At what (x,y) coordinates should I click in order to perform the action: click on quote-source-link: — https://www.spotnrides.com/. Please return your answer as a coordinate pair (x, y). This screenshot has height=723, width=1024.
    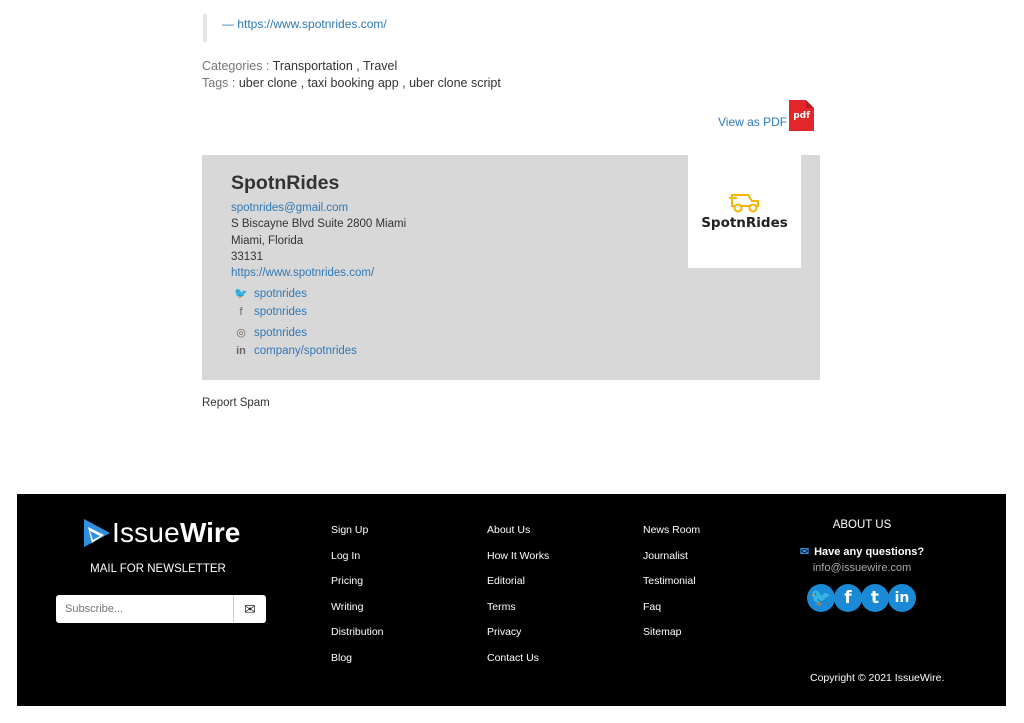
    Looking at the image, I should click on (304, 24).